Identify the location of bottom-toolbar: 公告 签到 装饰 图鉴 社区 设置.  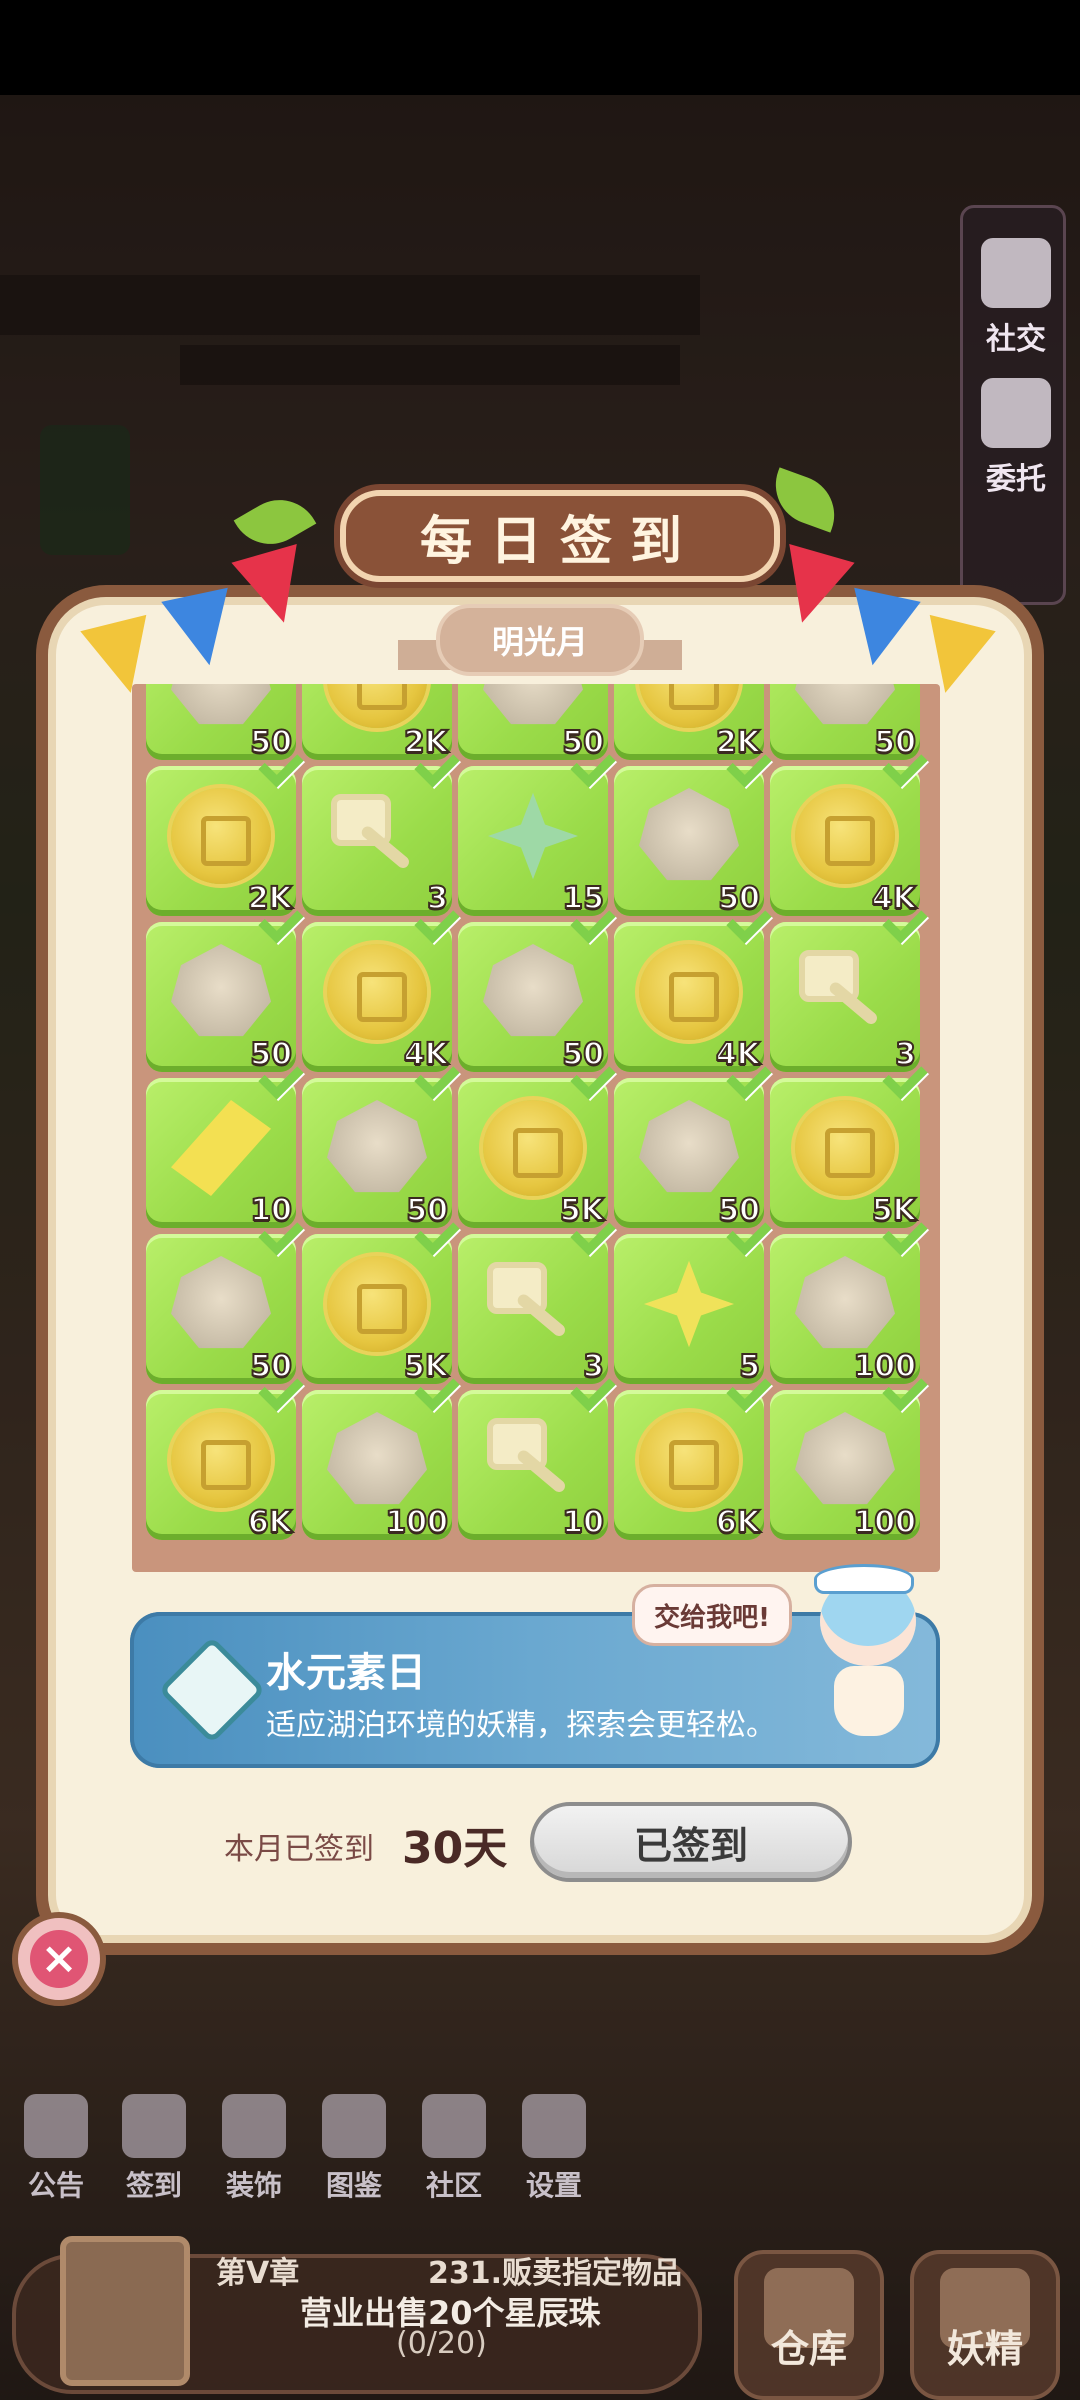
(340, 2150).